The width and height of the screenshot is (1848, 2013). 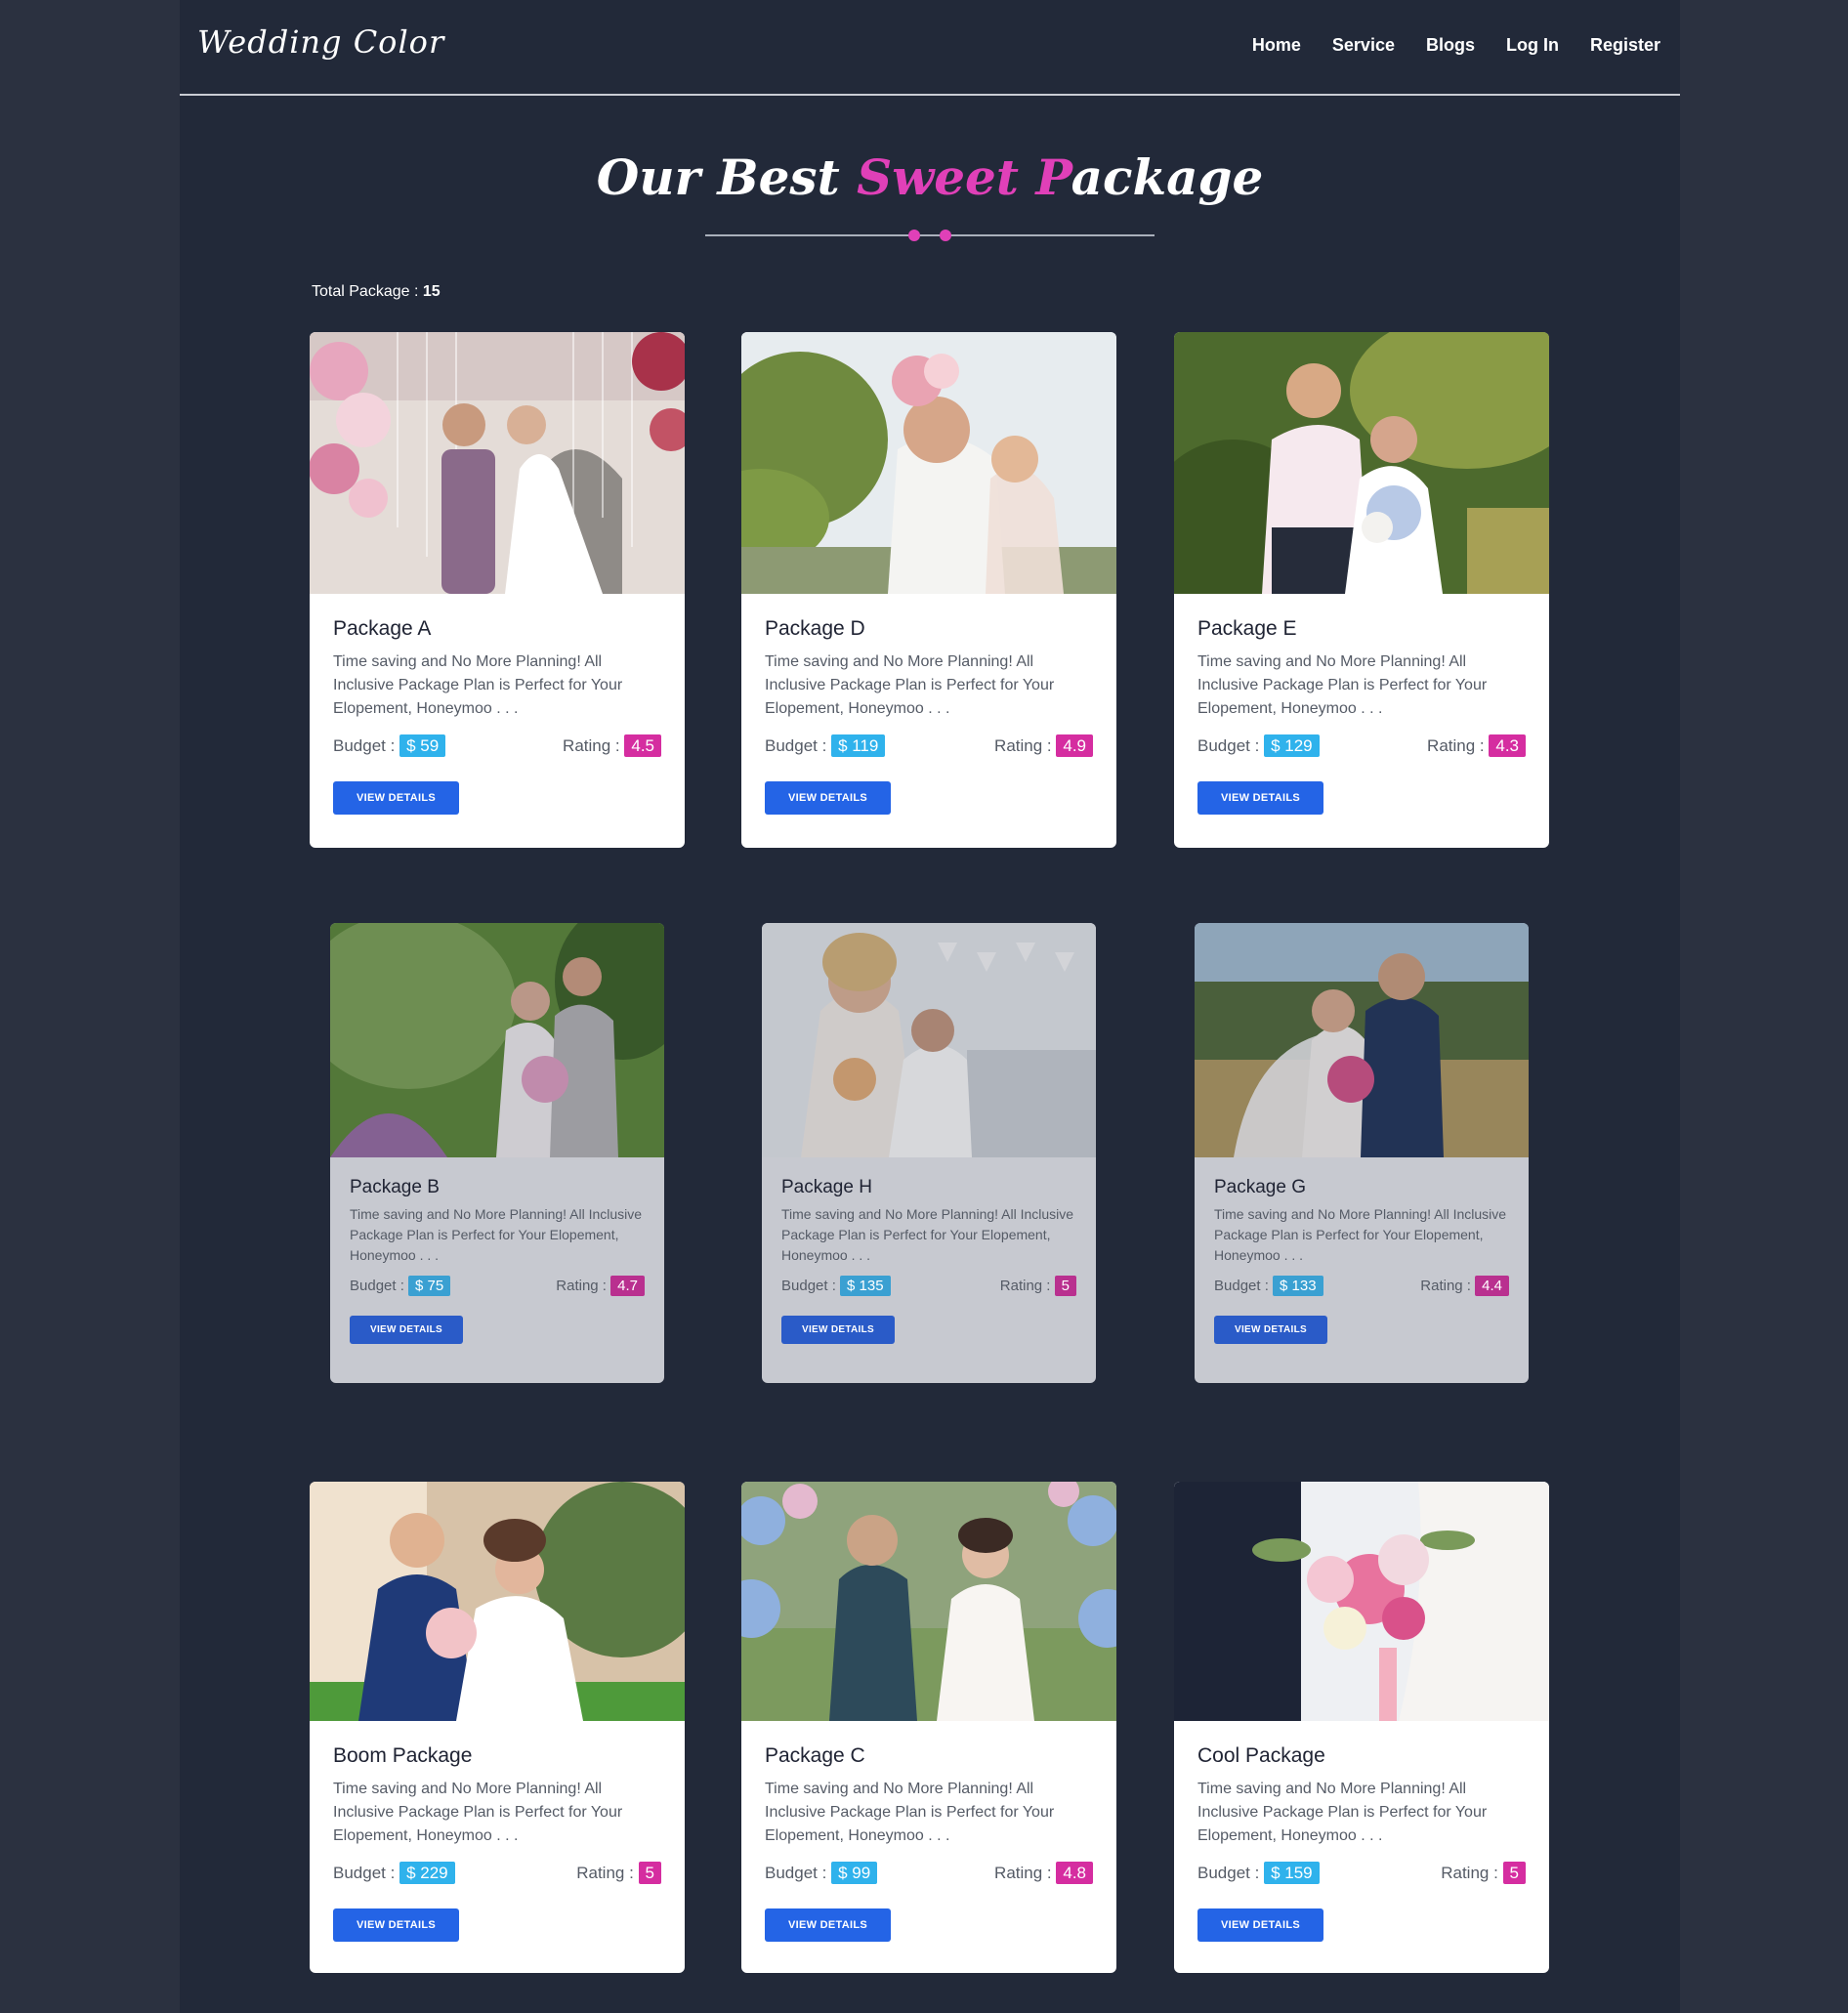 I want to click on package-meta: Budget : $ 75 Rating : 4.7, so click(x=497, y=1286).